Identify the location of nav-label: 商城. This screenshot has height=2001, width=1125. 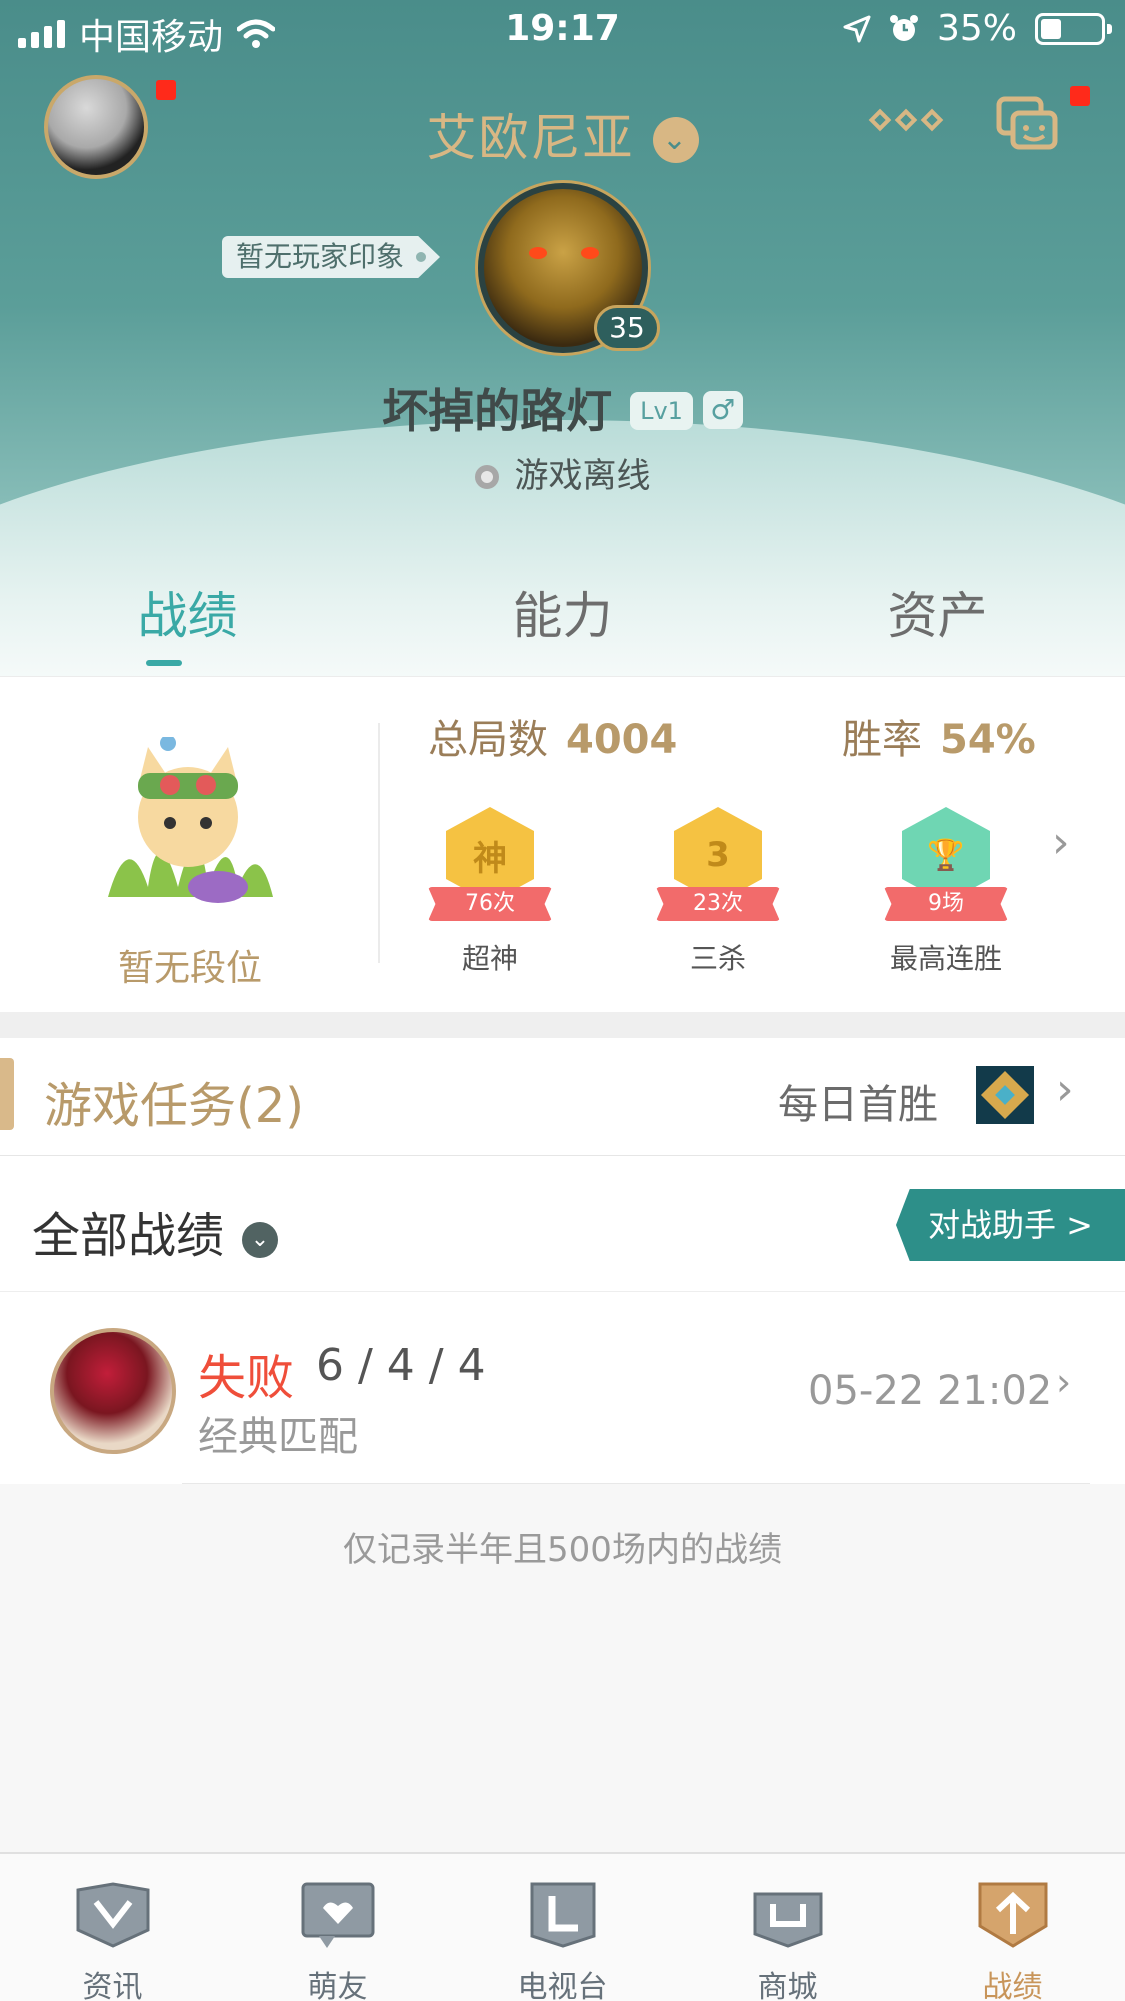
(787, 1985).